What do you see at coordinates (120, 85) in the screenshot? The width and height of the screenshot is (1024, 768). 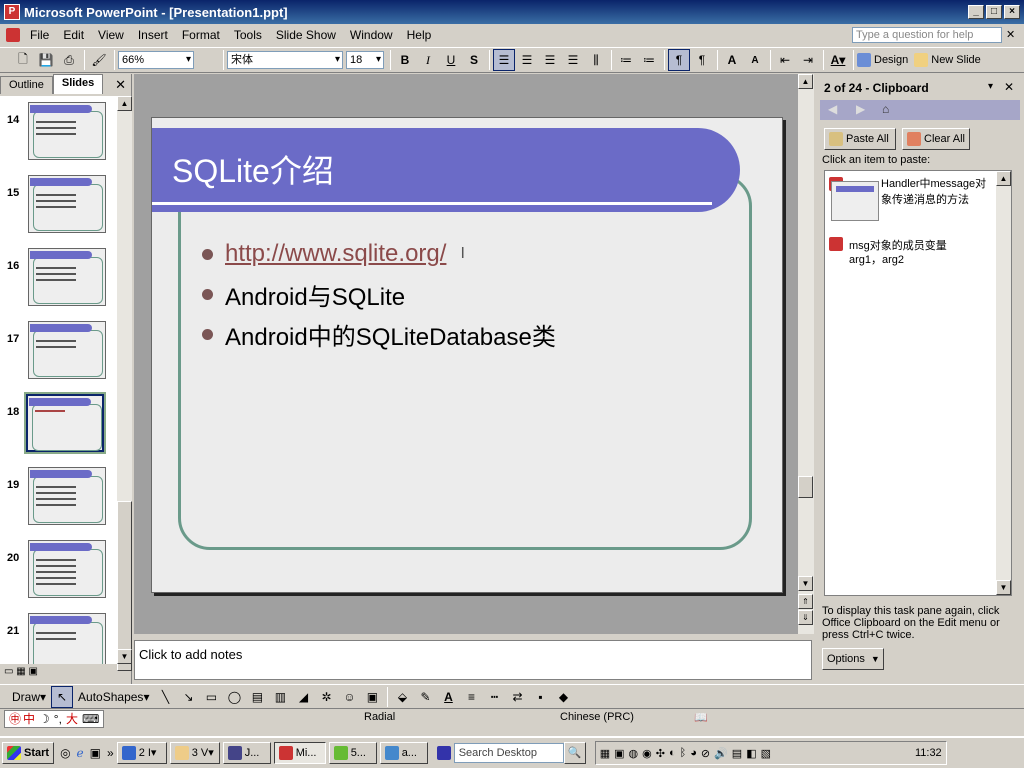 I see `panel-close-icon: ✕` at bounding box center [120, 85].